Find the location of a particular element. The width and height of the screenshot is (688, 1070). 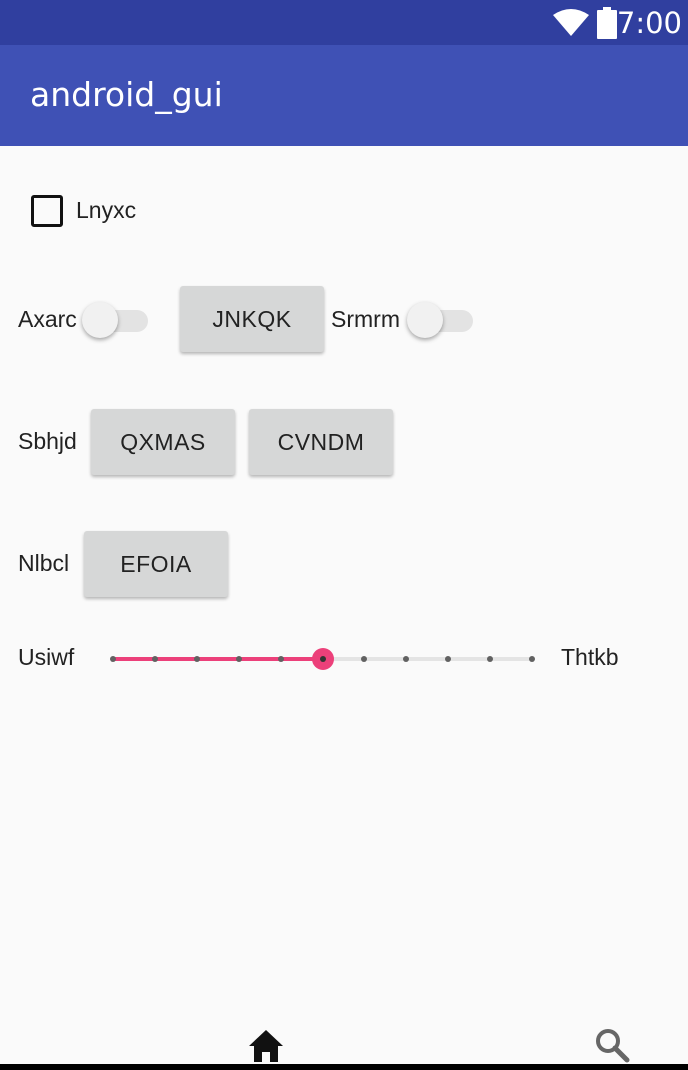

cvndm-button: CVNDM is located at coordinates (321, 442).